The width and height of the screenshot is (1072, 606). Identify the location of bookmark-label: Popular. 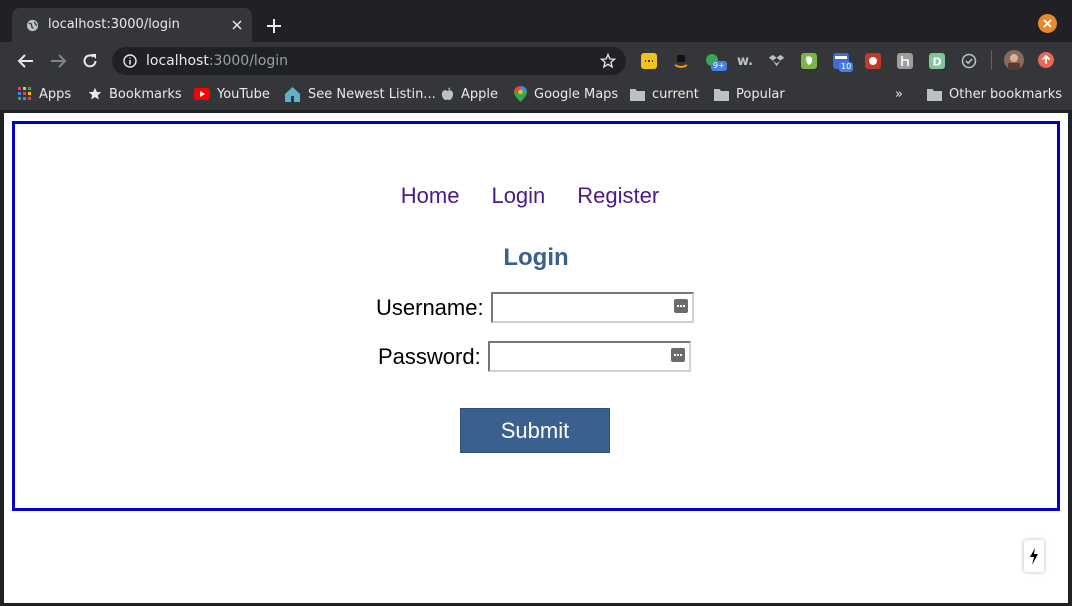
(760, 94).